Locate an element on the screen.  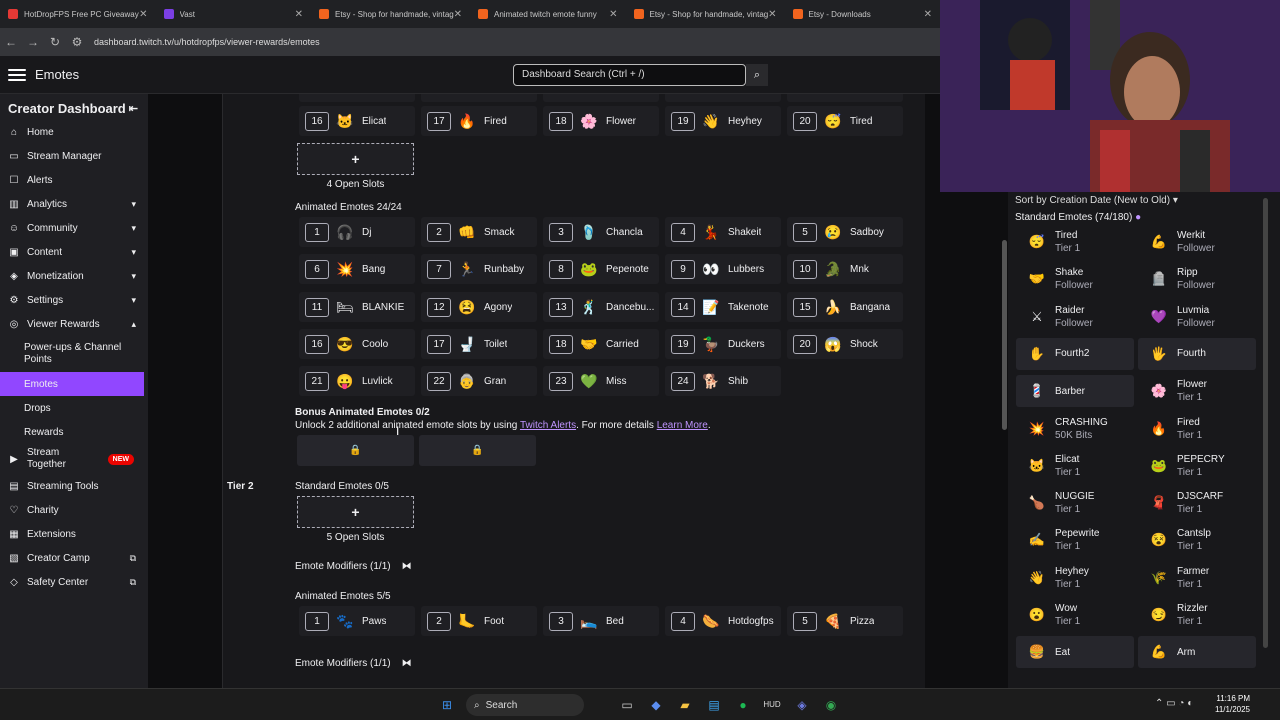
library-emote-item: 💥 CRASHING 50K Bits is located at coordinates (1075, 429).